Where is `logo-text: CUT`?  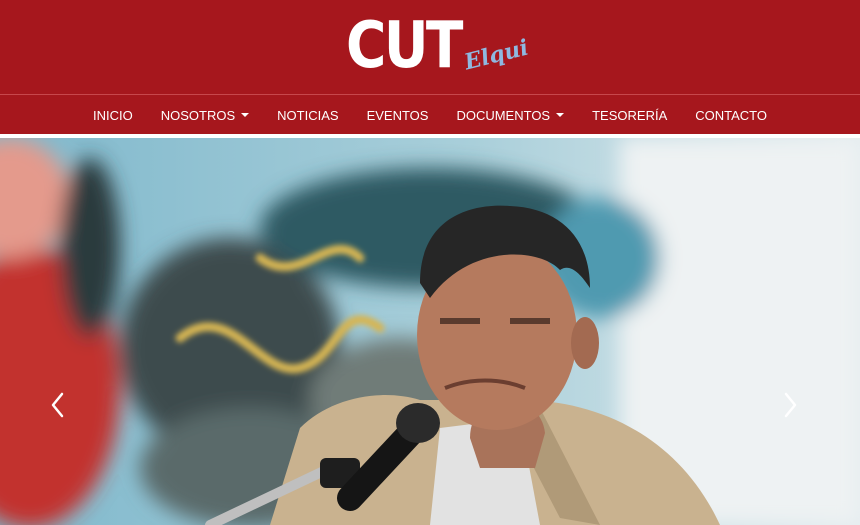 logo-text: CUT is located at coordinates (404, 46).